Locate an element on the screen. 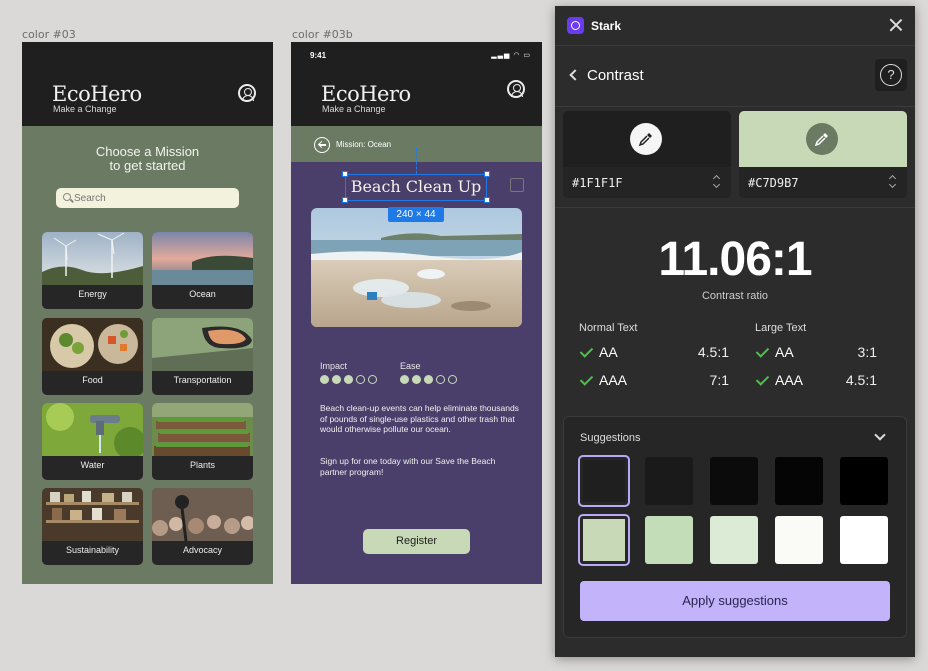 The width and height of the screenshot is (928, 671). close-icon is located at coordinates (896, 25).